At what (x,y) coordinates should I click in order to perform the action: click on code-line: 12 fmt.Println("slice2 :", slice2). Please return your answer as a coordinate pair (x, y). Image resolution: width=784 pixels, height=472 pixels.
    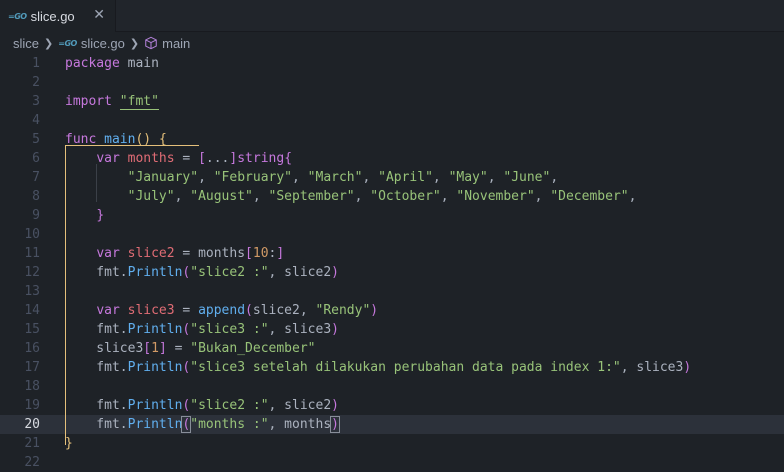
    Looking at the image, I should click on (392, 272).